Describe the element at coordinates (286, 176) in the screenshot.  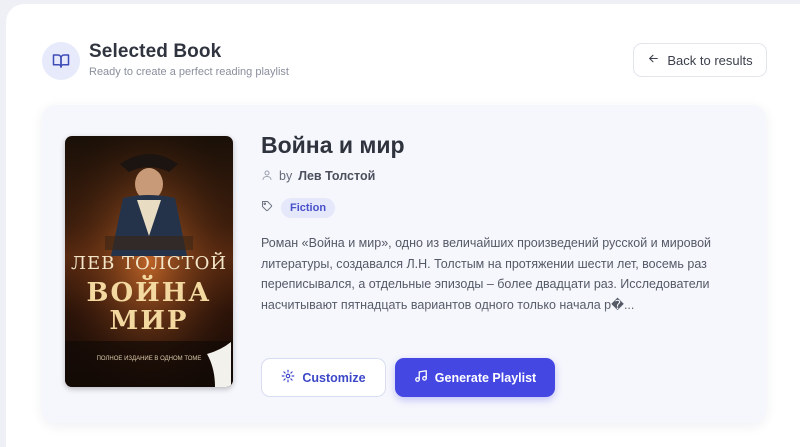
I see `author-prefix: by` at that location.